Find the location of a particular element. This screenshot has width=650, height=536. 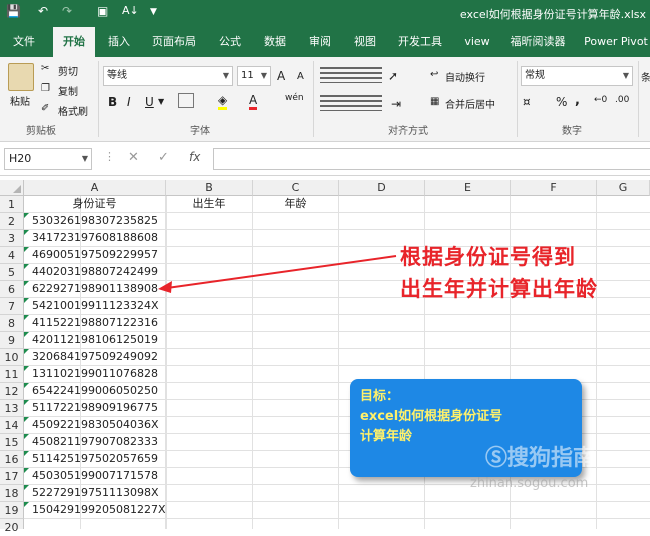

annotation-text: 出生年并计算出年龄 is located at coordinates (499, 289).